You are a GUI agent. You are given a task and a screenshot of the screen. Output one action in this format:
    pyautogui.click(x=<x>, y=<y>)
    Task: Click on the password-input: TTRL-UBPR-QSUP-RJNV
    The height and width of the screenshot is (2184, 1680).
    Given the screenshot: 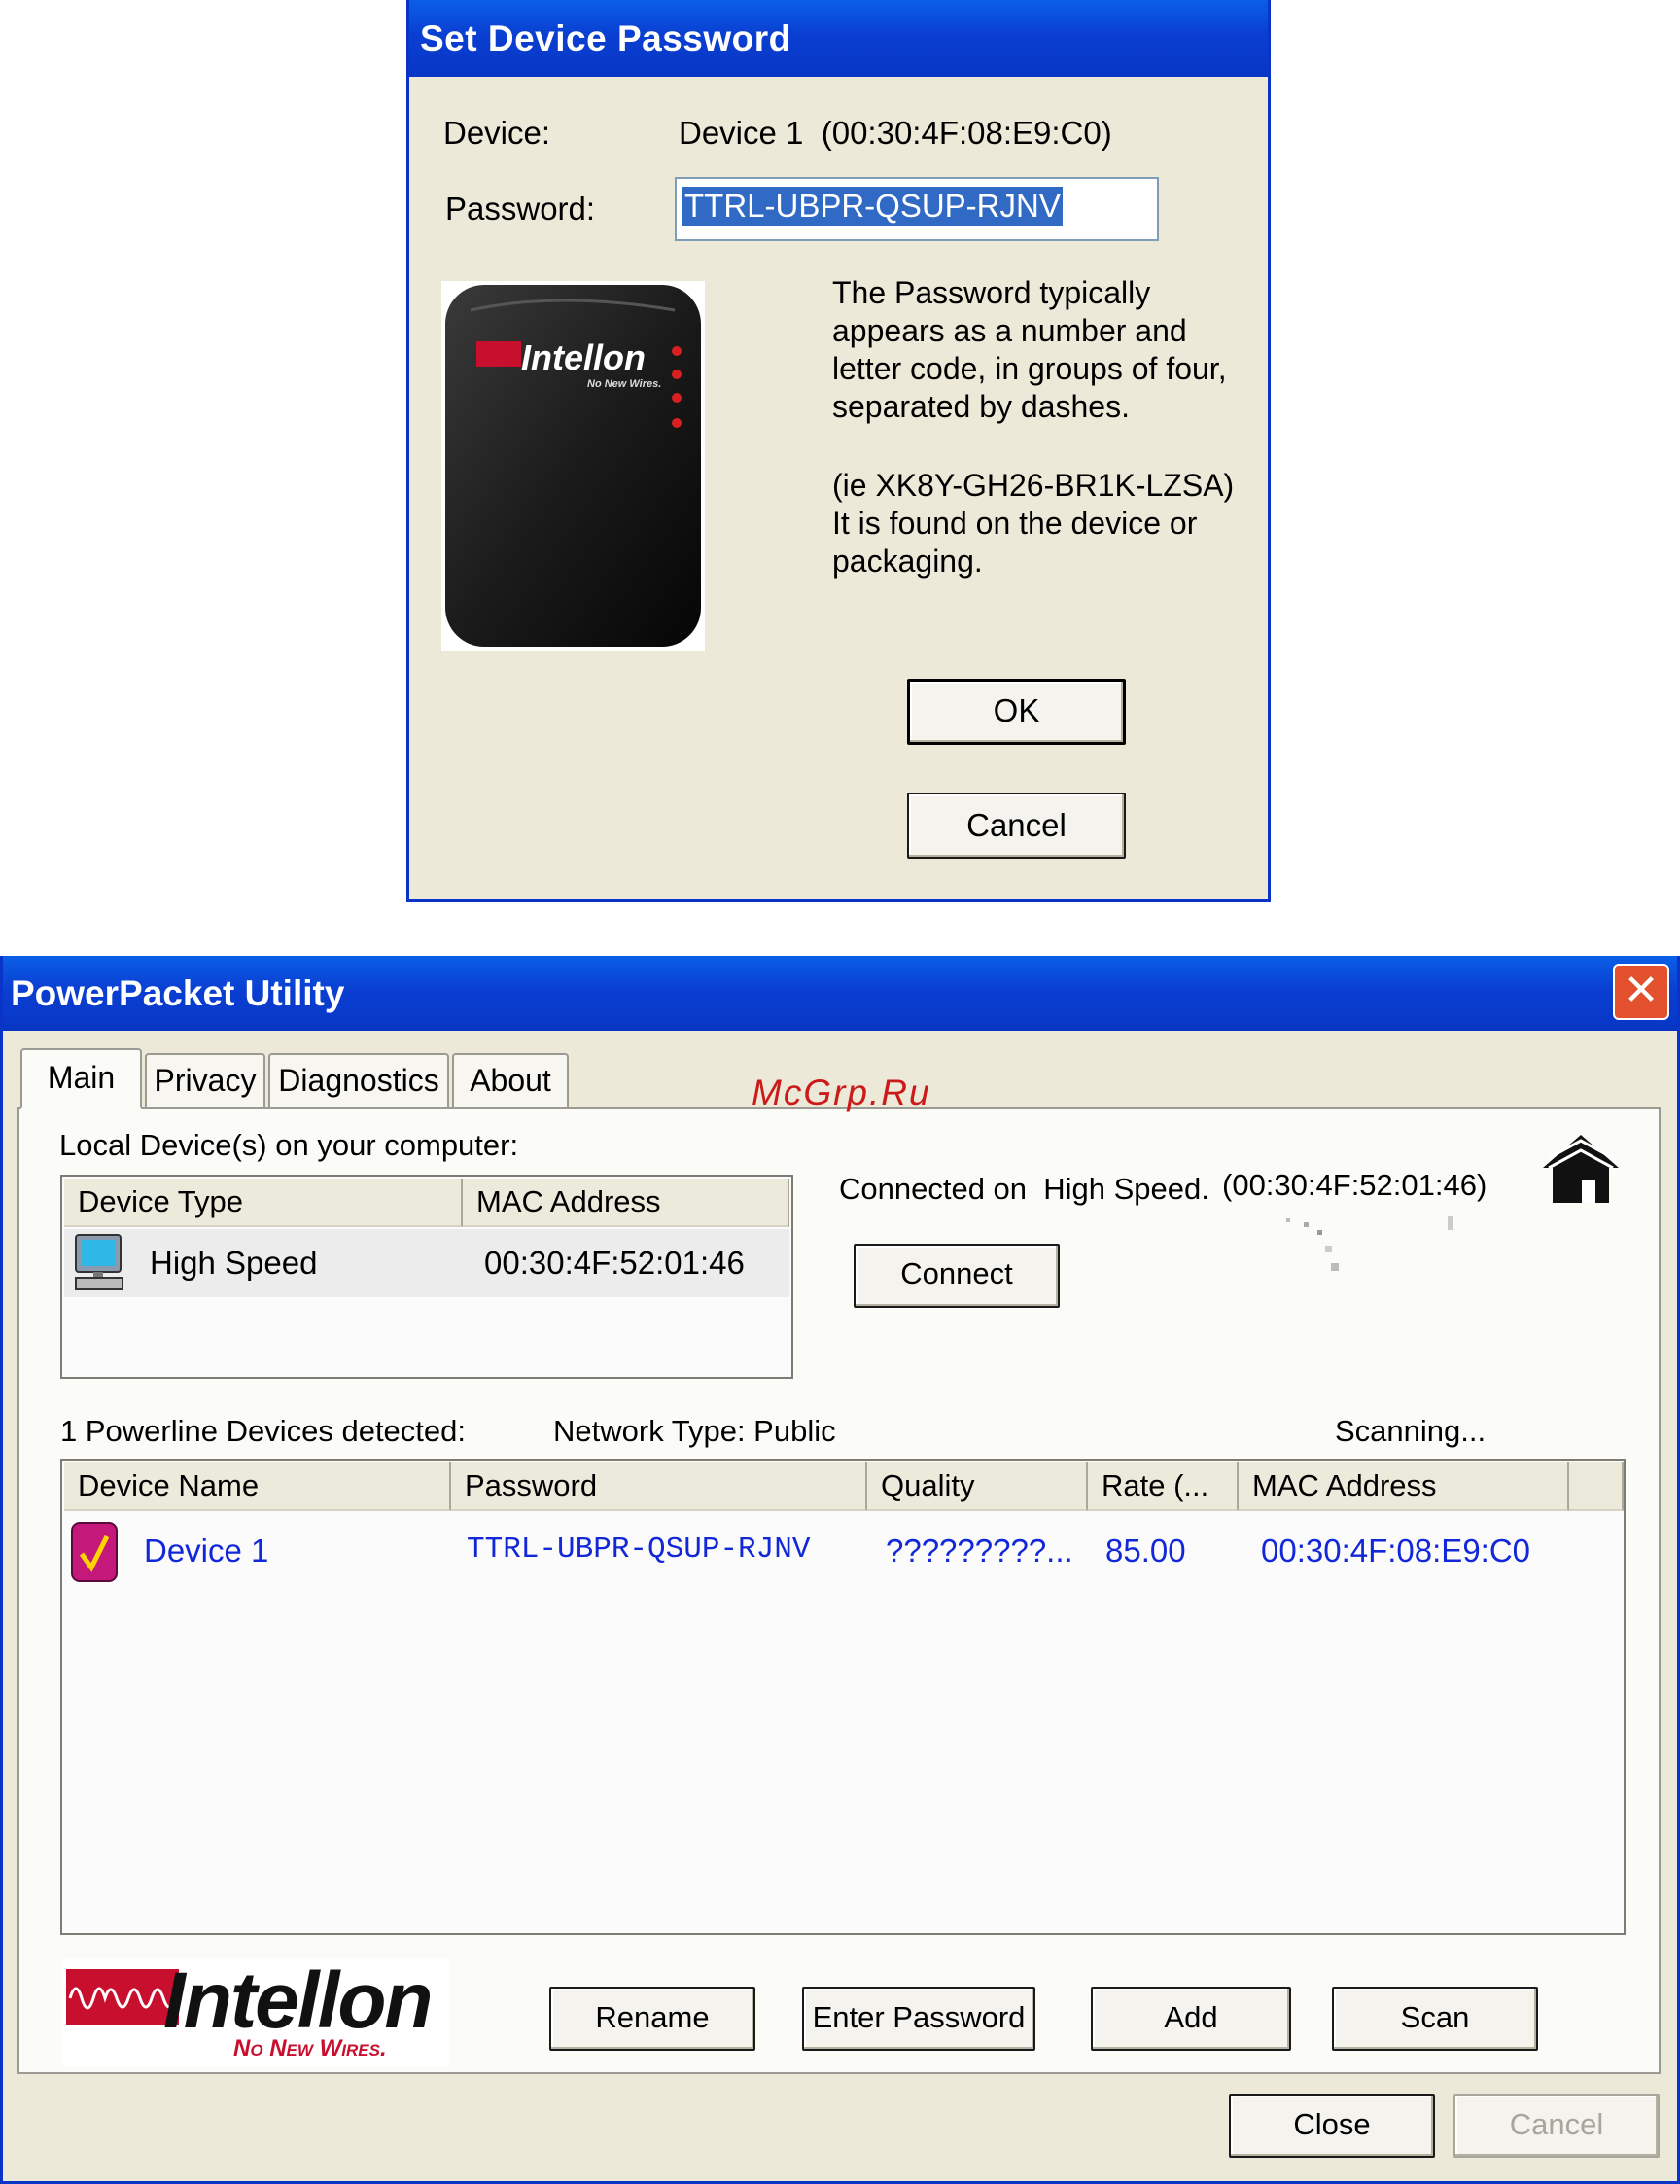 What is the action you would take?
    pyautogui.click(x=917, y=209)
    